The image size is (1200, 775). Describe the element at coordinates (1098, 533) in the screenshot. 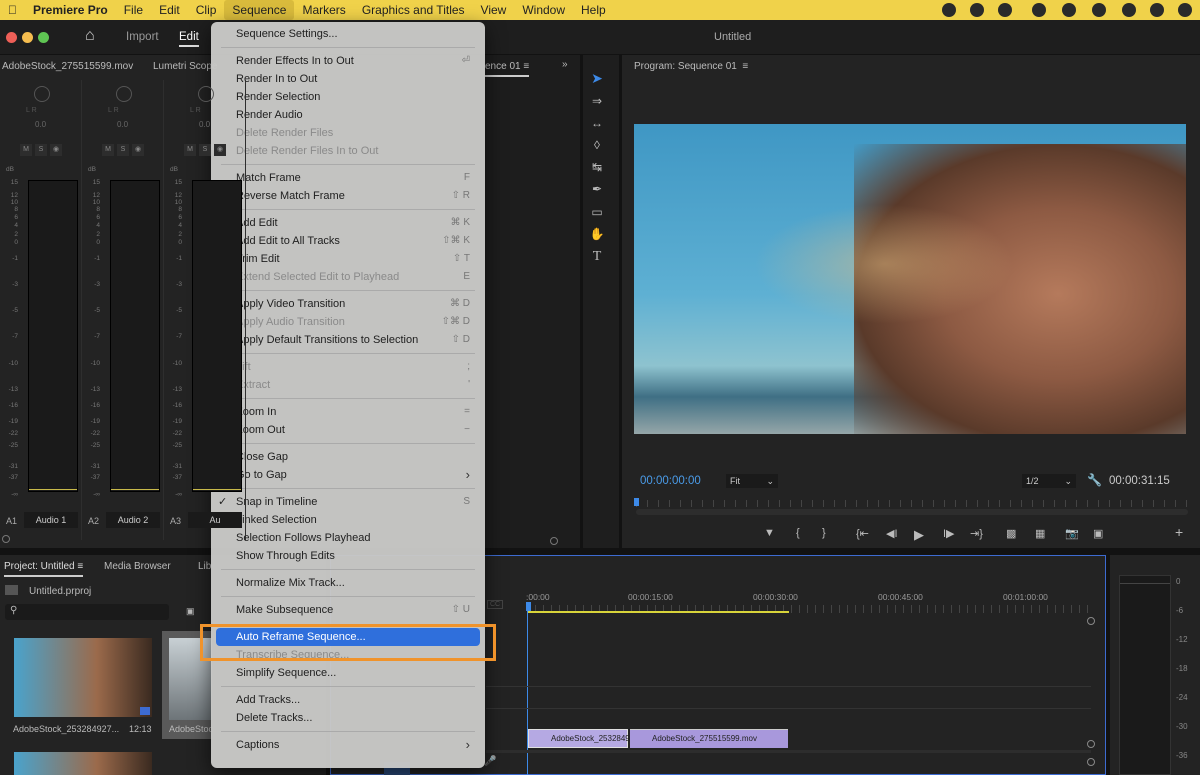

I see `comparison-view-button: ▣` at that location.